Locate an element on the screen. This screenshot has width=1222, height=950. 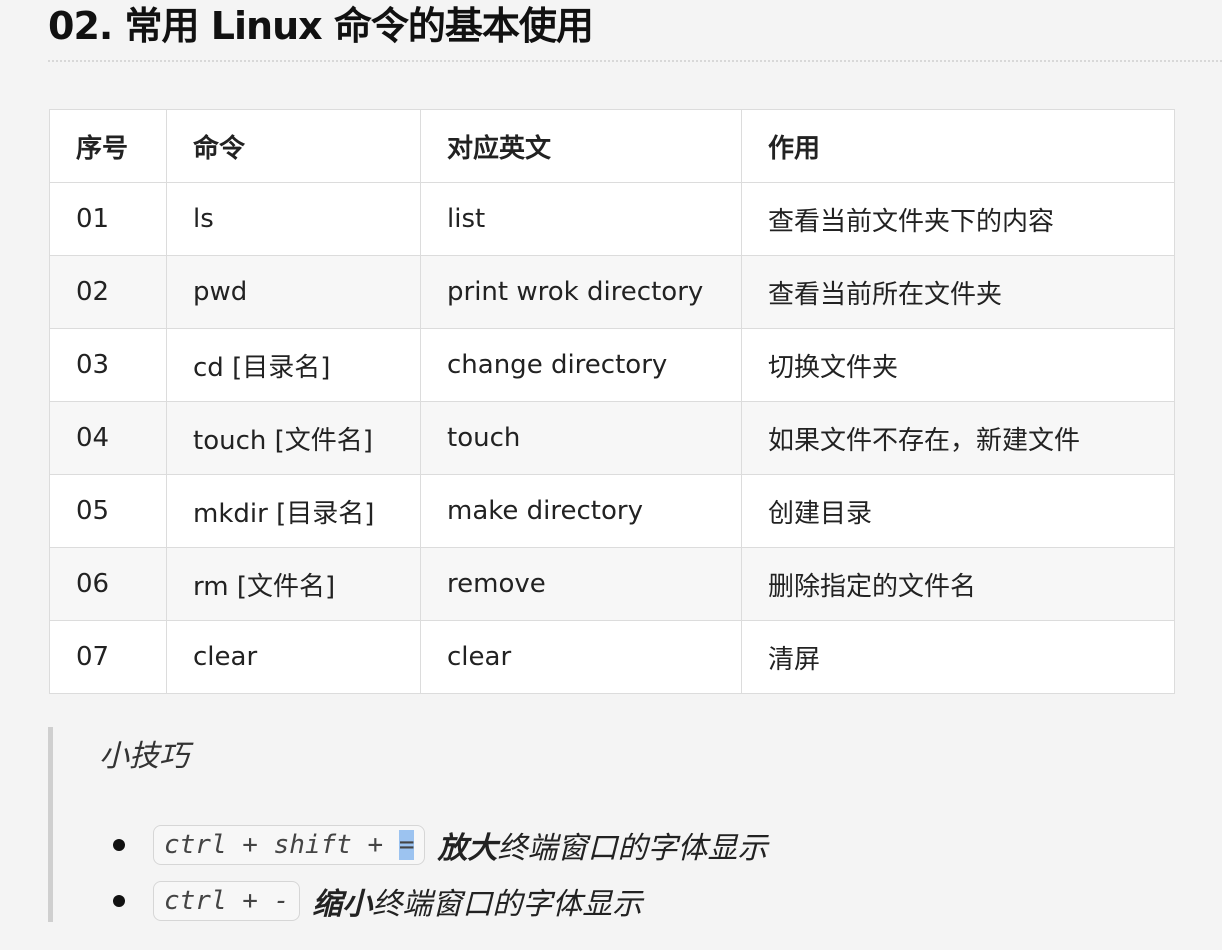
table-row: 05 mkdir [目录名] make directory 创建目录 is located at coordinates (612, 511).